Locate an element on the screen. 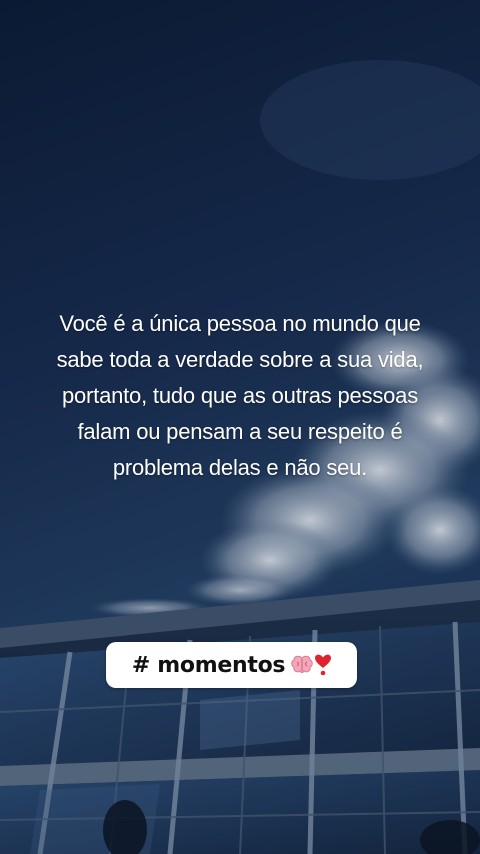 Image resolution: width=480 pixels, height=854 pixels. quote-line: portanto, tudo que as outras pessoas is located at coordinates (240, 395).